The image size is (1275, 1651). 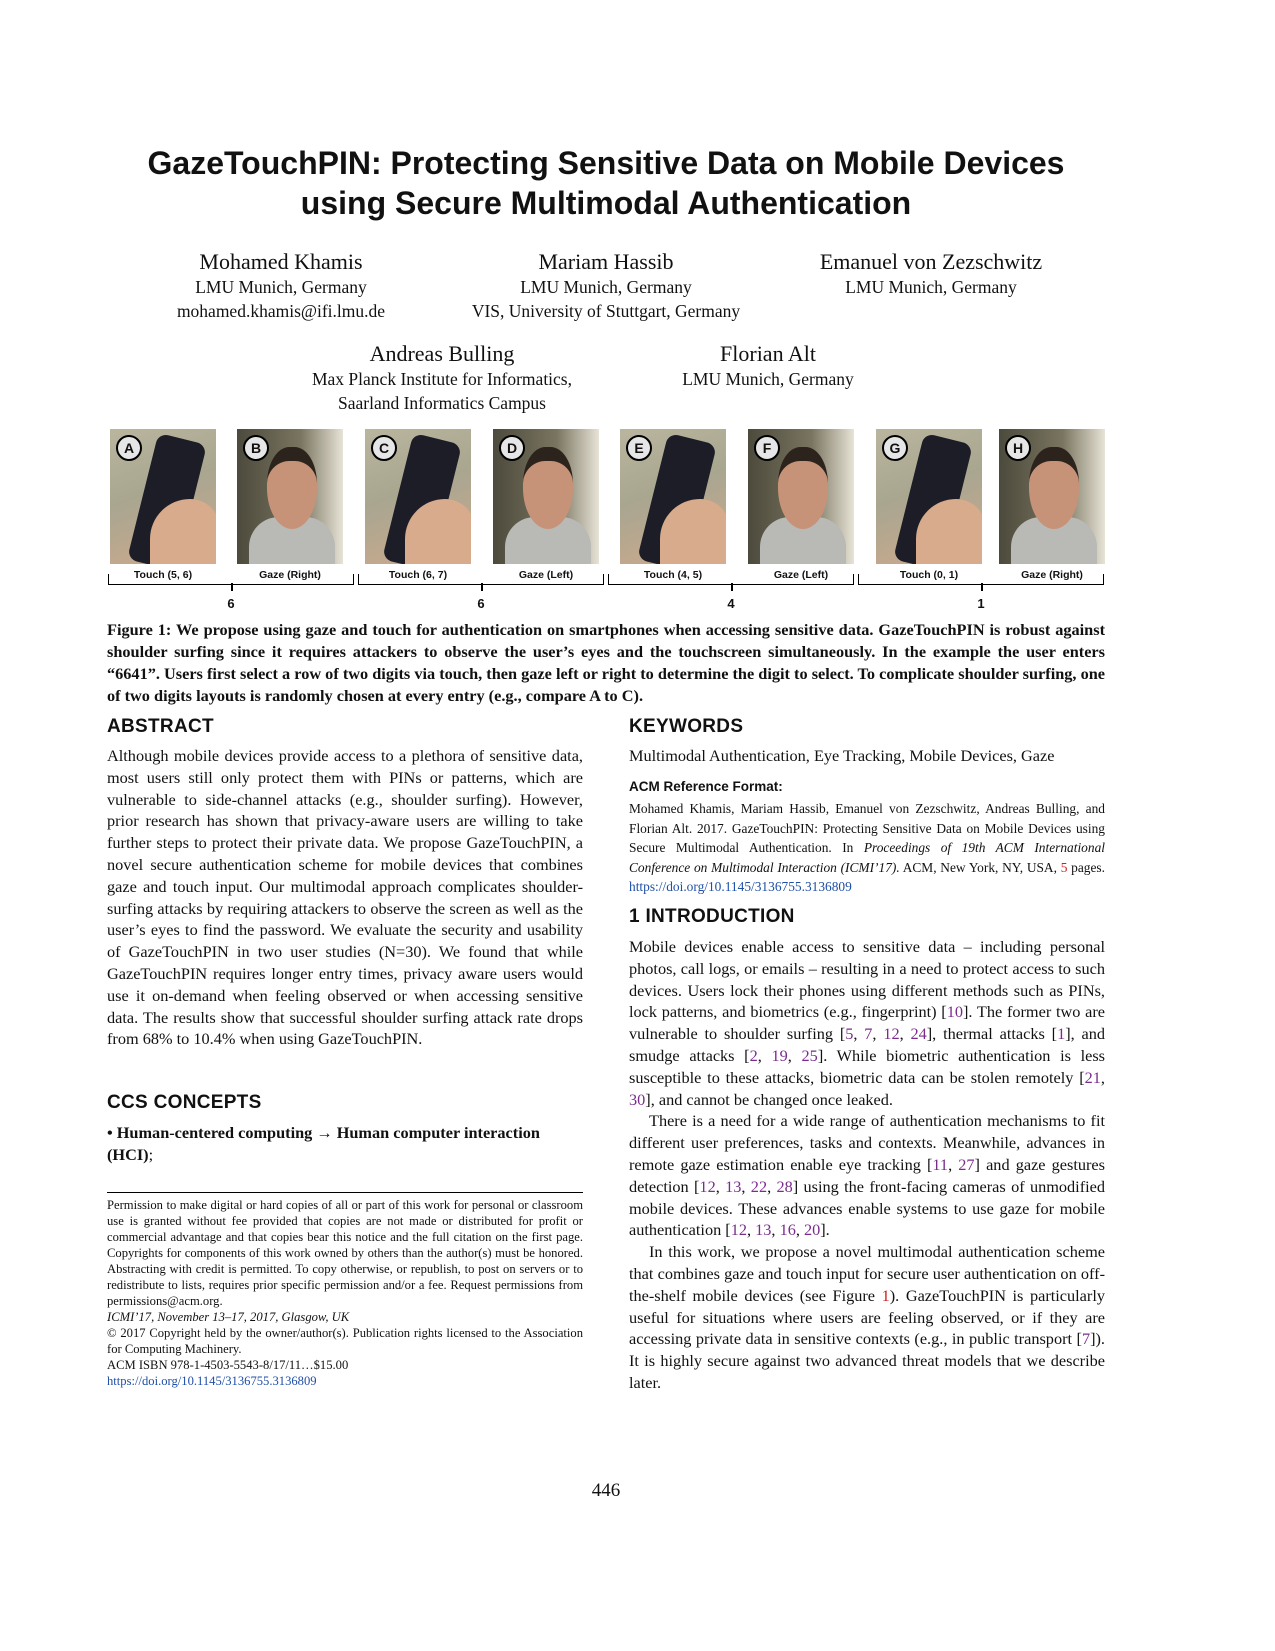 I want to click on text-run: ], thermal attacks [, so click(x=992, y=1034).